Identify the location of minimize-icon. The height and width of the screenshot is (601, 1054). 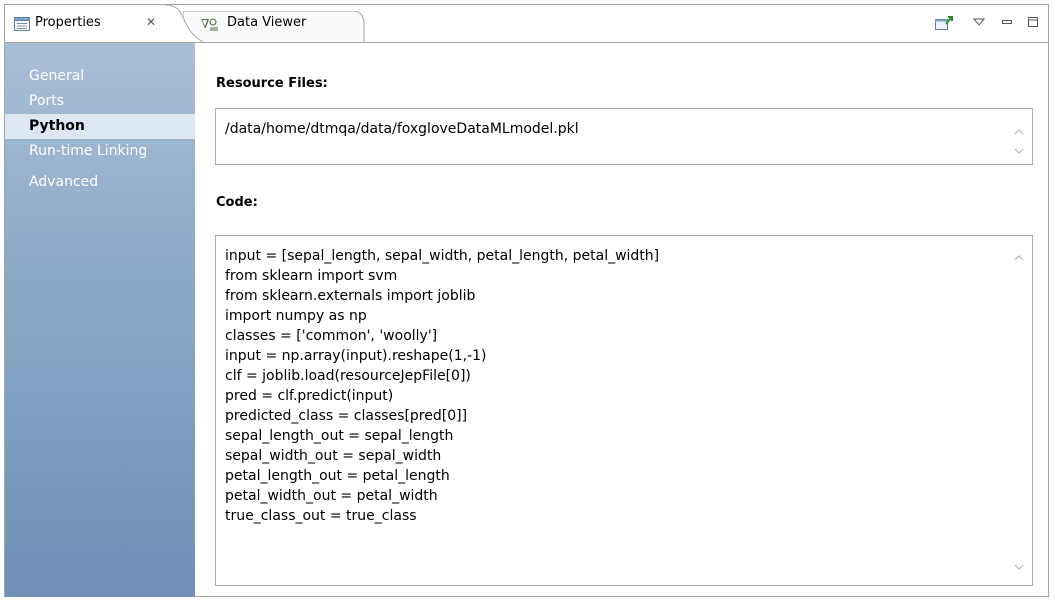
(1007, 23).